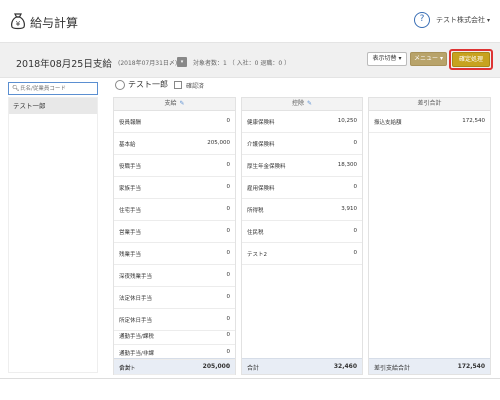  What do you see at coordinates (297, 103) in the screenshot?
I see `deductions-header-label: 控除` at bounding box center [297, 103].